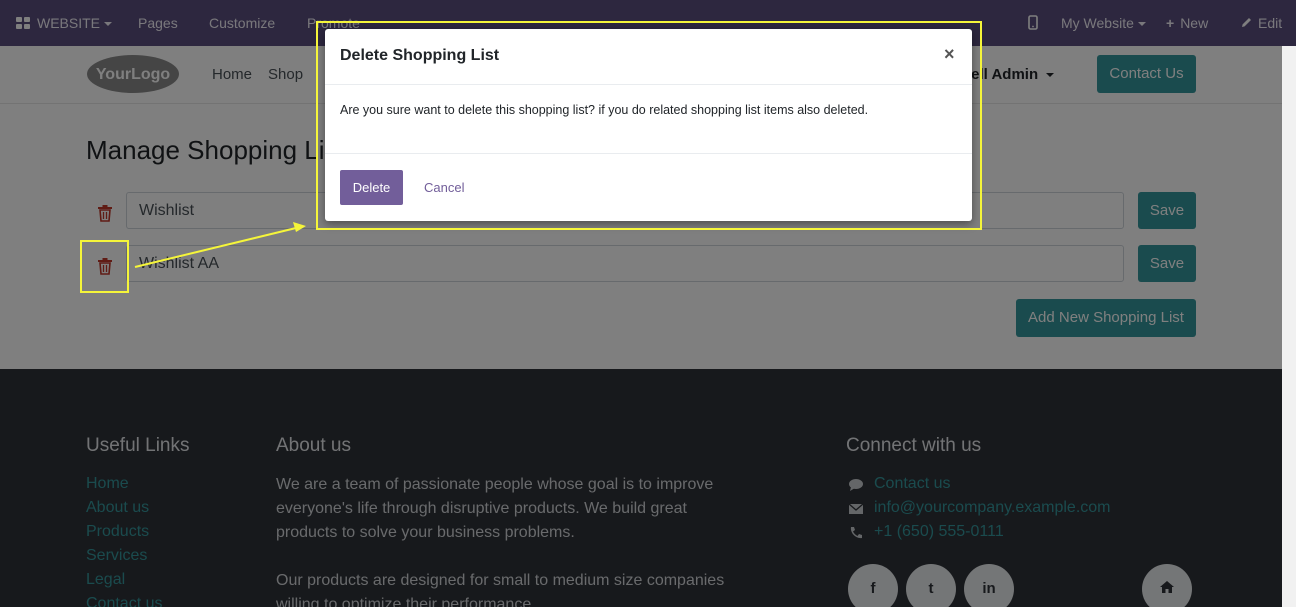  What do you see at coordinates (1289, 326) in the screenshot?
I see `page-scrollbar` at bounding box center [1289, 326].